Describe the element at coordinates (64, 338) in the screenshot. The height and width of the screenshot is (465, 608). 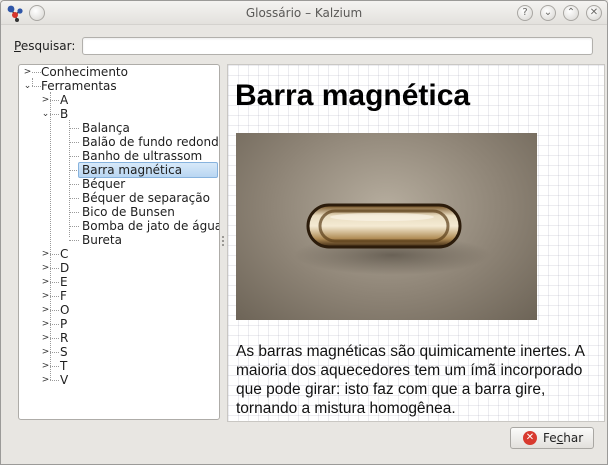
I see `tree-item-letter: R` at that location.